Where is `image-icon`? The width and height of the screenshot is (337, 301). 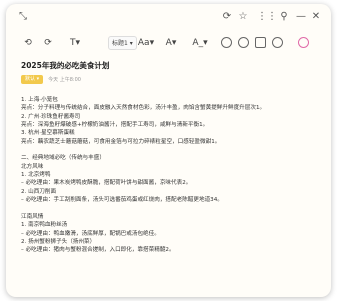 image-icon is located at coordinates (260, 42).